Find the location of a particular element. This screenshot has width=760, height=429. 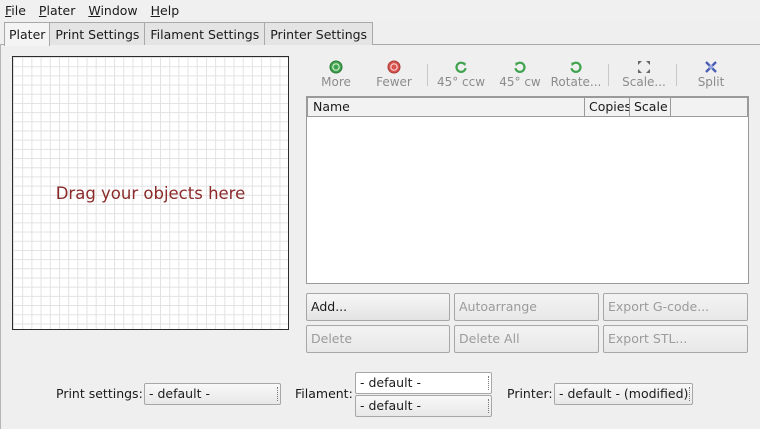

fewer-button: Fewer is located at coordinates (394, 75).